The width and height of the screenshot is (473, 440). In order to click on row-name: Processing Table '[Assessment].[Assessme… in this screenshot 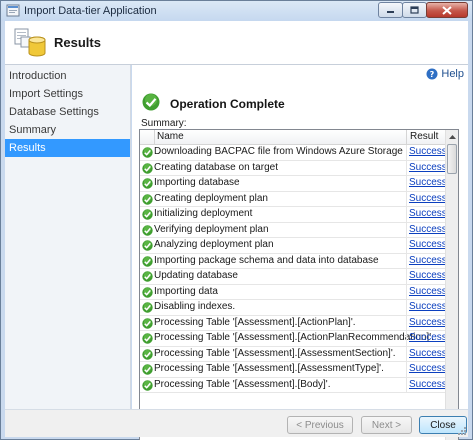, I will do `click(275, 353)`.